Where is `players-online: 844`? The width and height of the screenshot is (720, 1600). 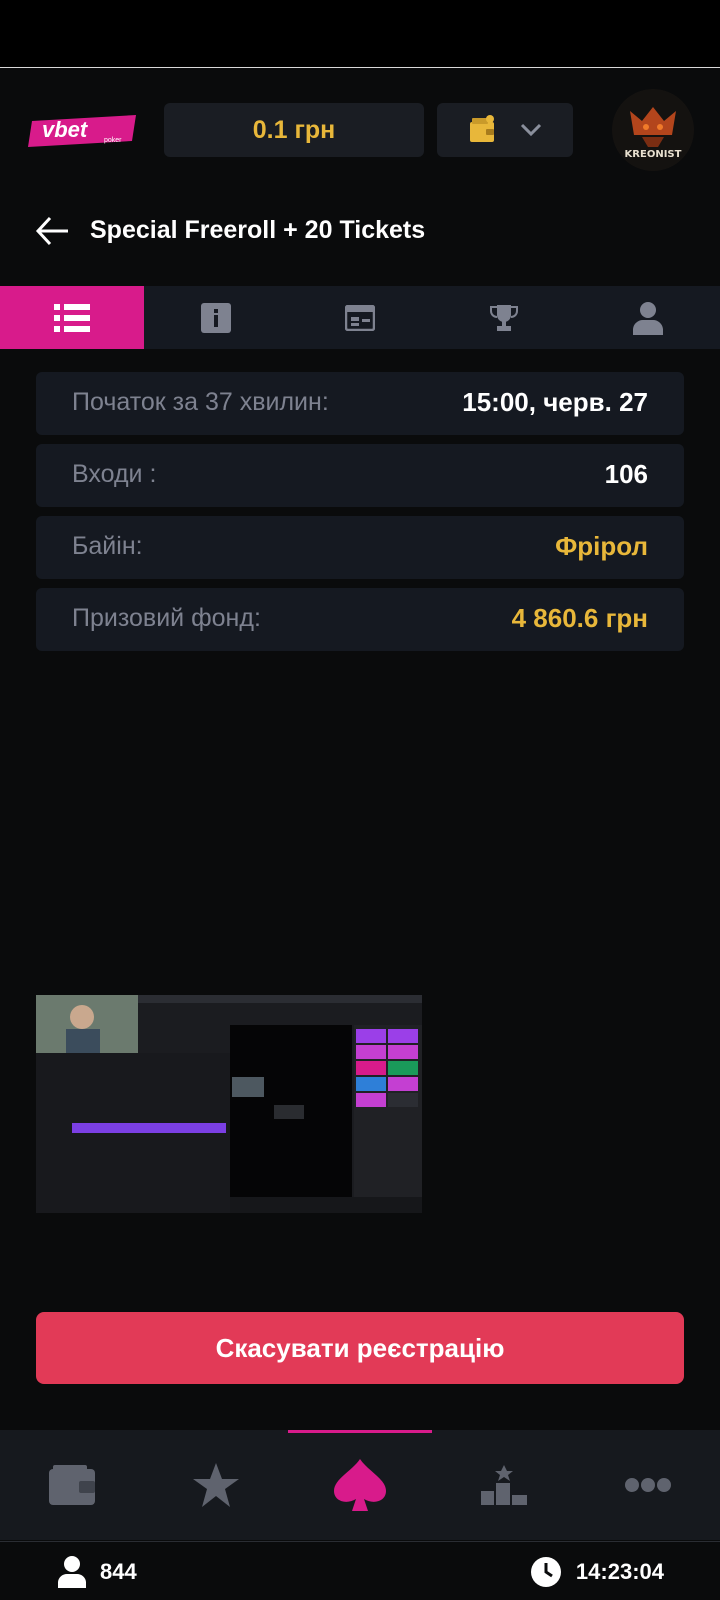
players-online: 844 is located at coordinates (97, 1572).